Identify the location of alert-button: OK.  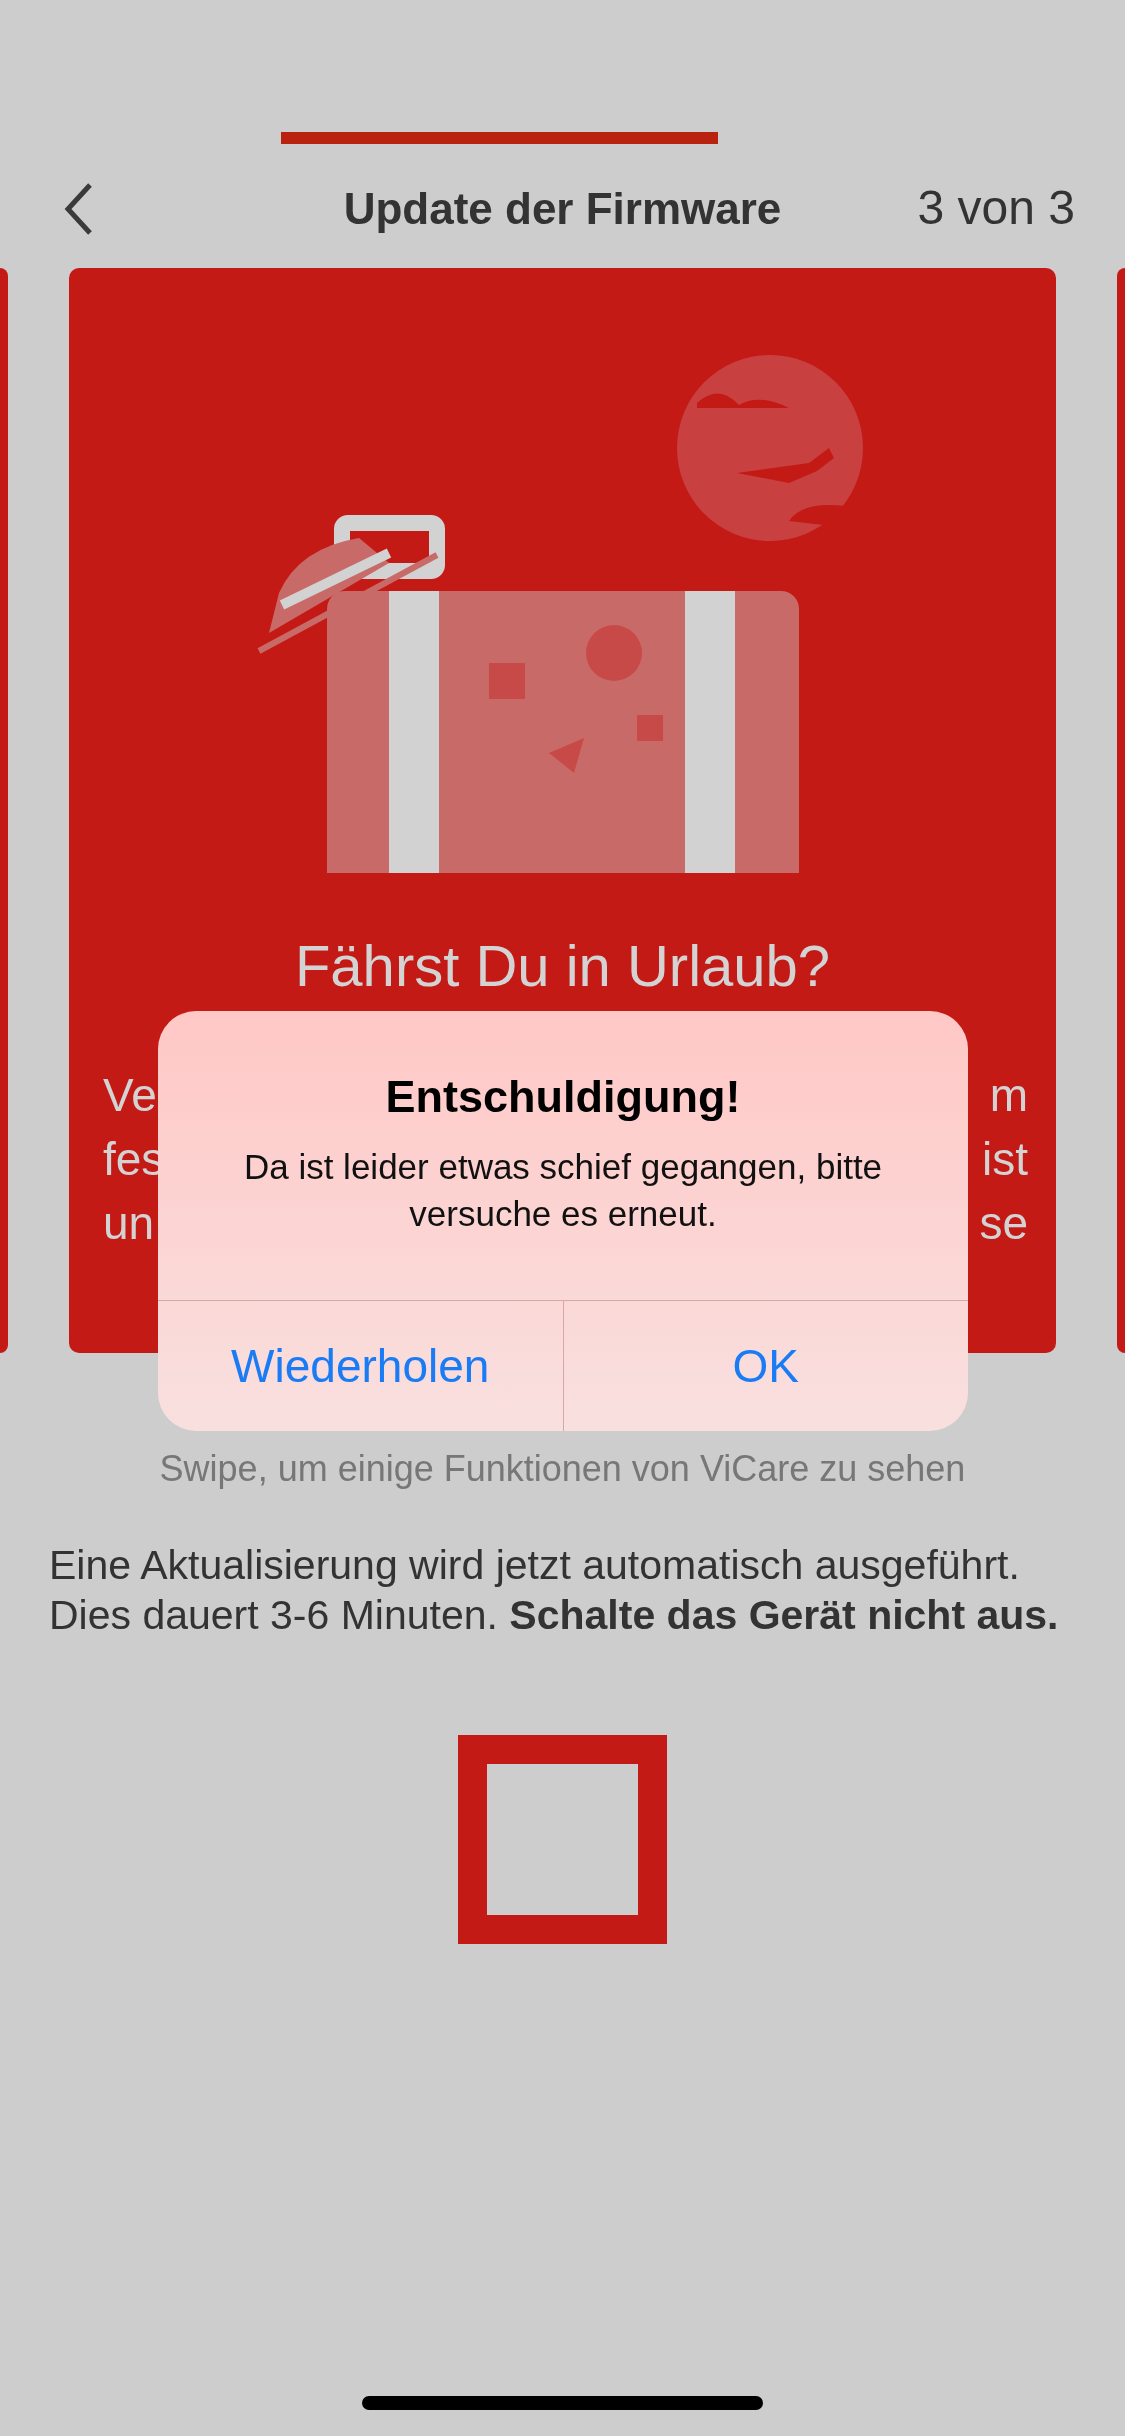
(765, 1366).